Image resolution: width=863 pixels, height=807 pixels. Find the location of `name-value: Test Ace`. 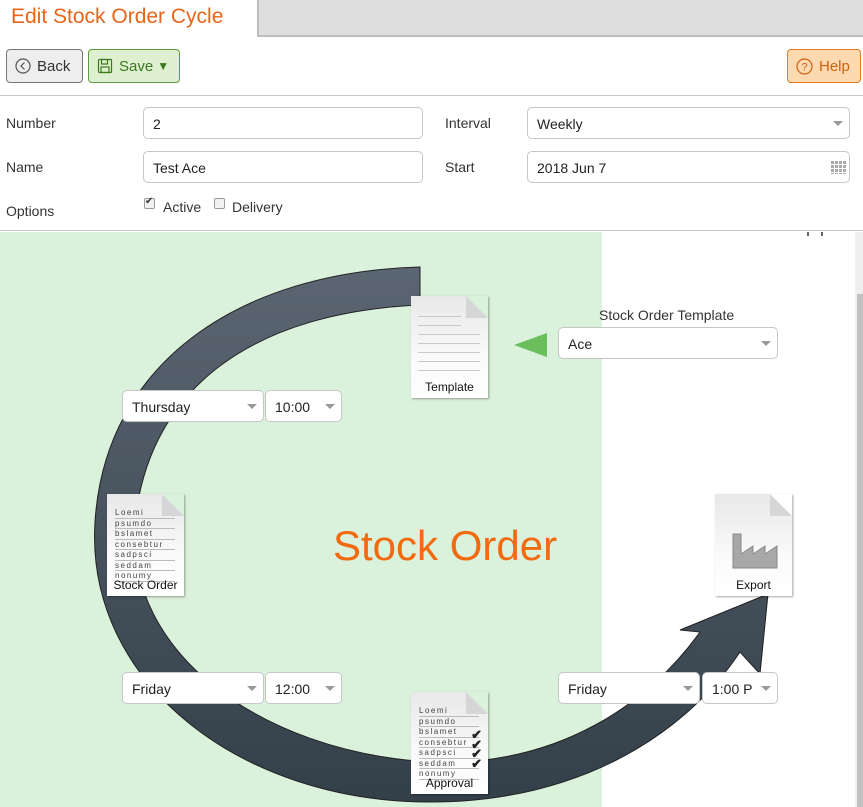

name-value: Test Ace is located at coordinates (179, 168).